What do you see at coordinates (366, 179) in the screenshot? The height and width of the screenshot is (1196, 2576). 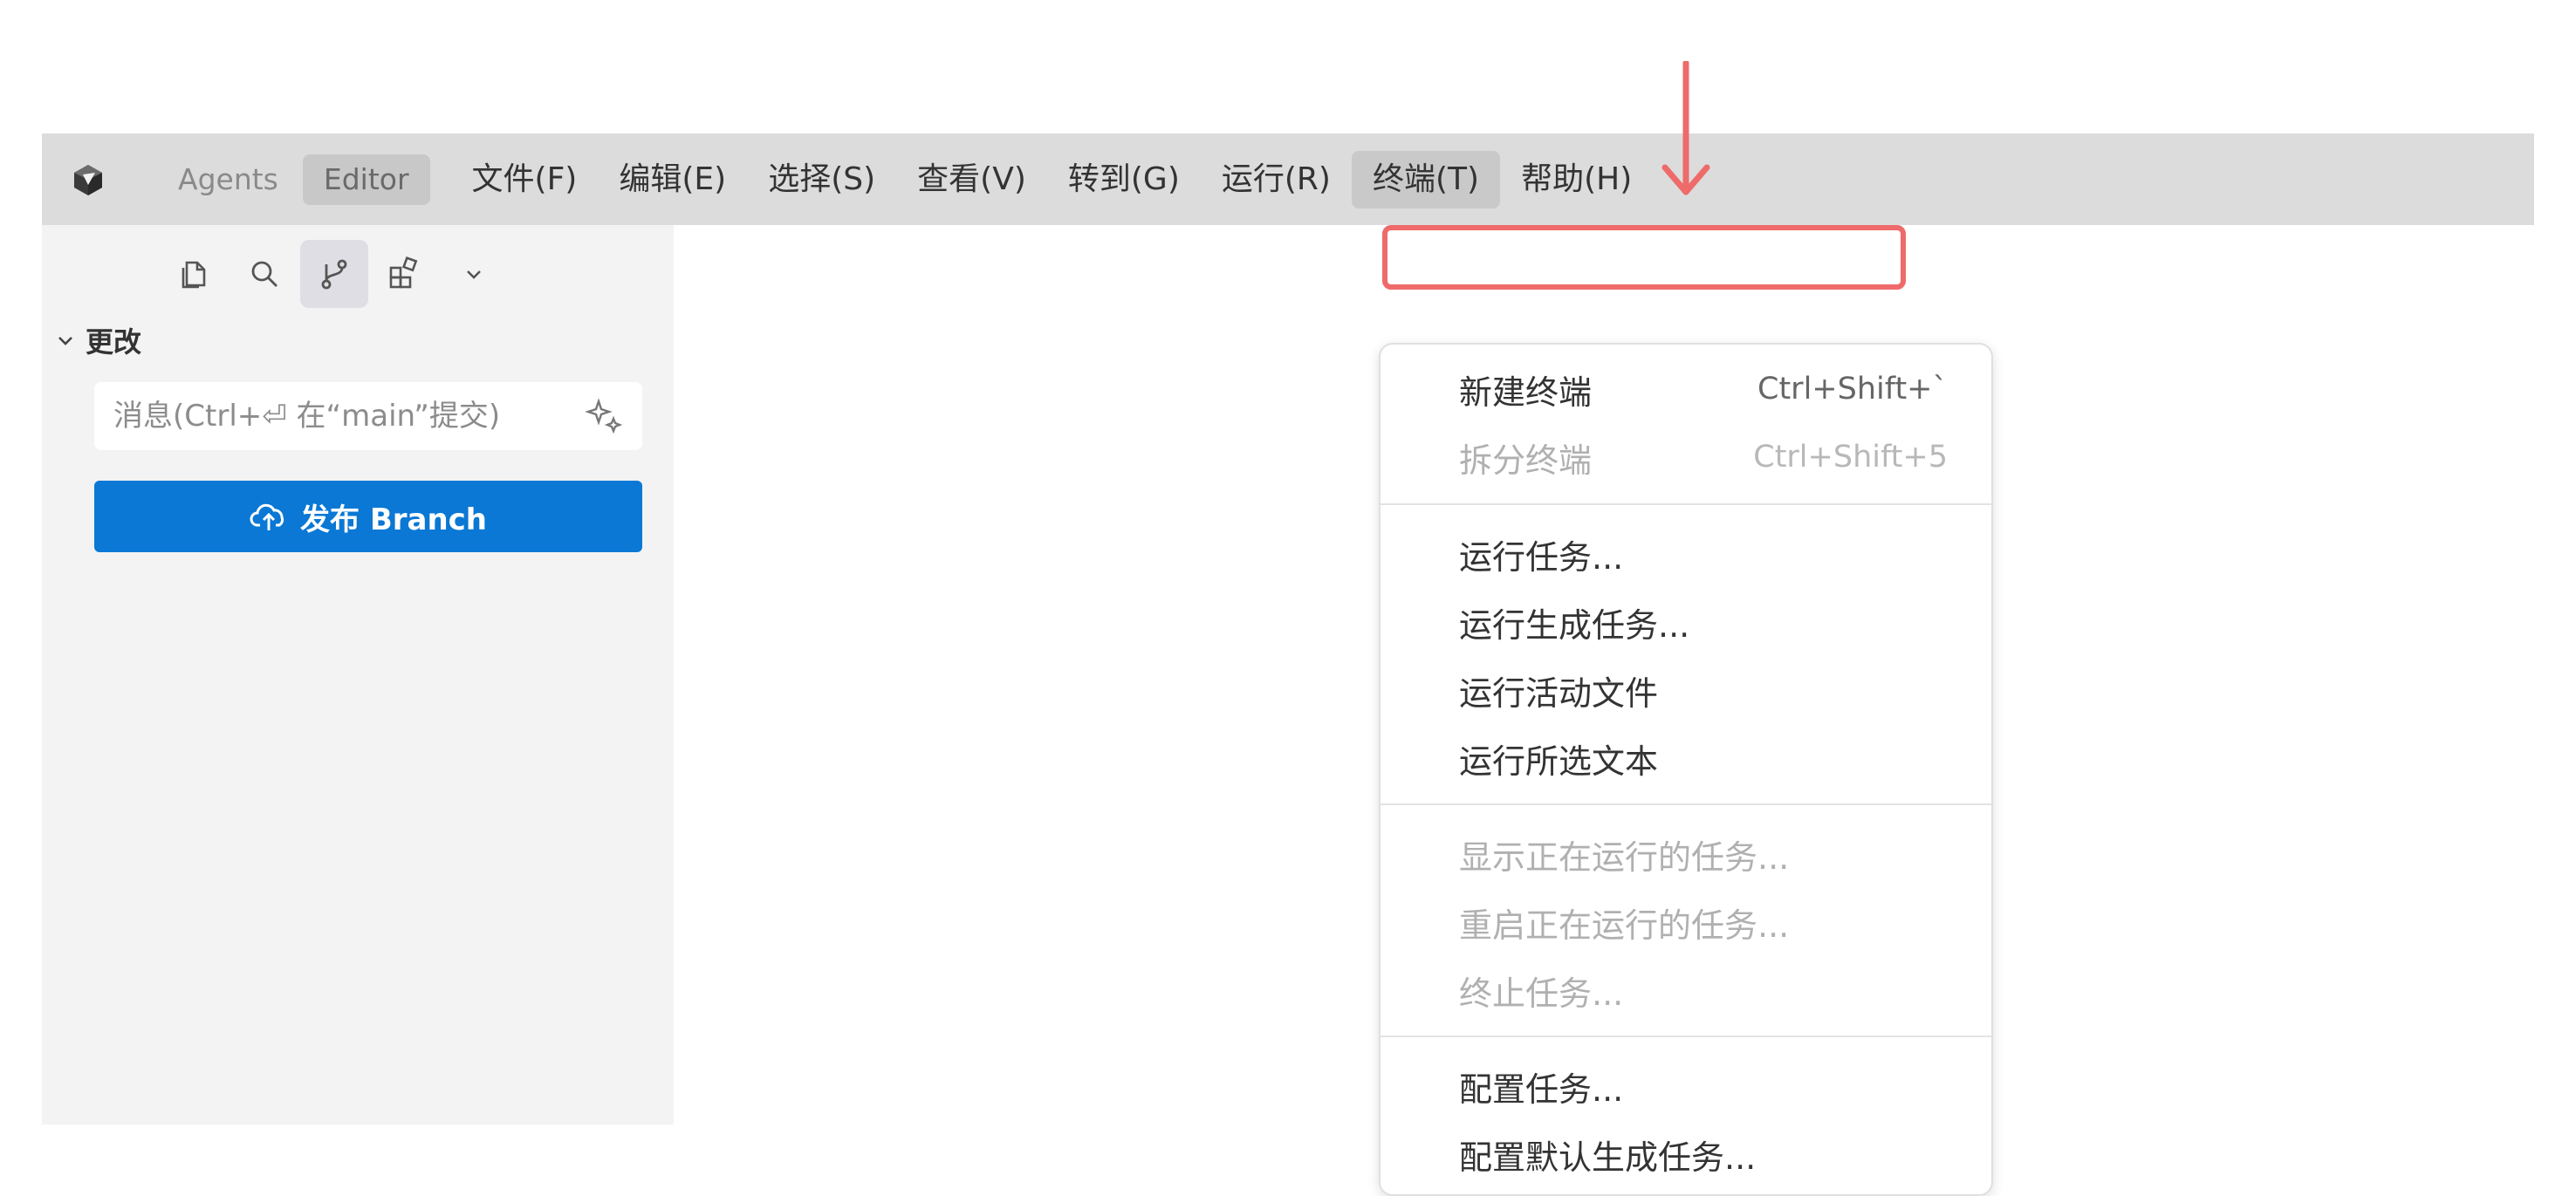 I see `mode-tab-editor: Editor` at bounding box center [366, 179].